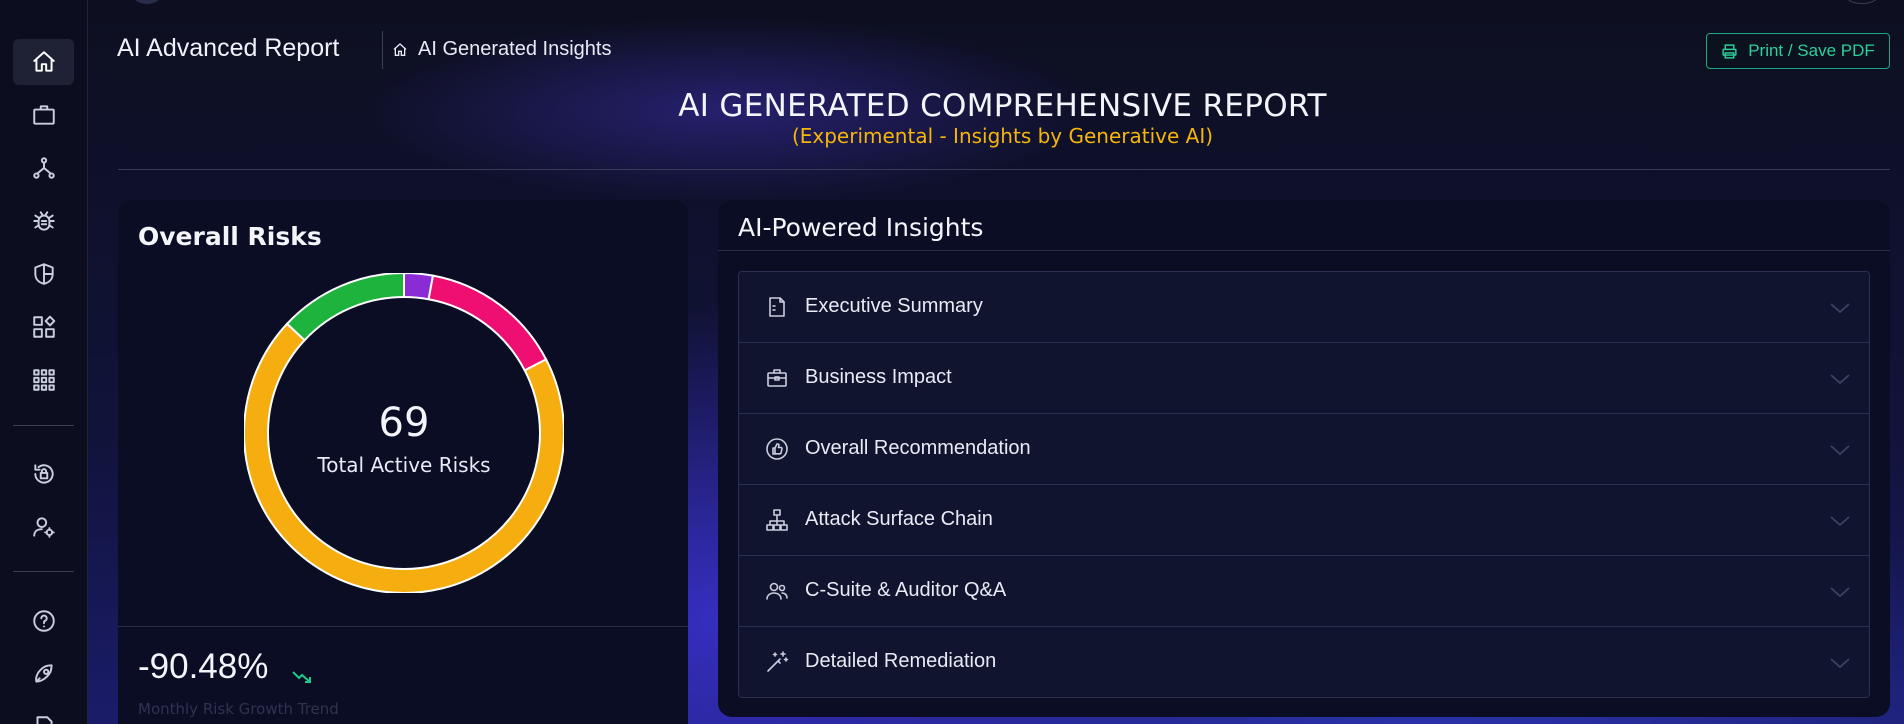  I want to click on history-lock-icon, so click(43, 474).